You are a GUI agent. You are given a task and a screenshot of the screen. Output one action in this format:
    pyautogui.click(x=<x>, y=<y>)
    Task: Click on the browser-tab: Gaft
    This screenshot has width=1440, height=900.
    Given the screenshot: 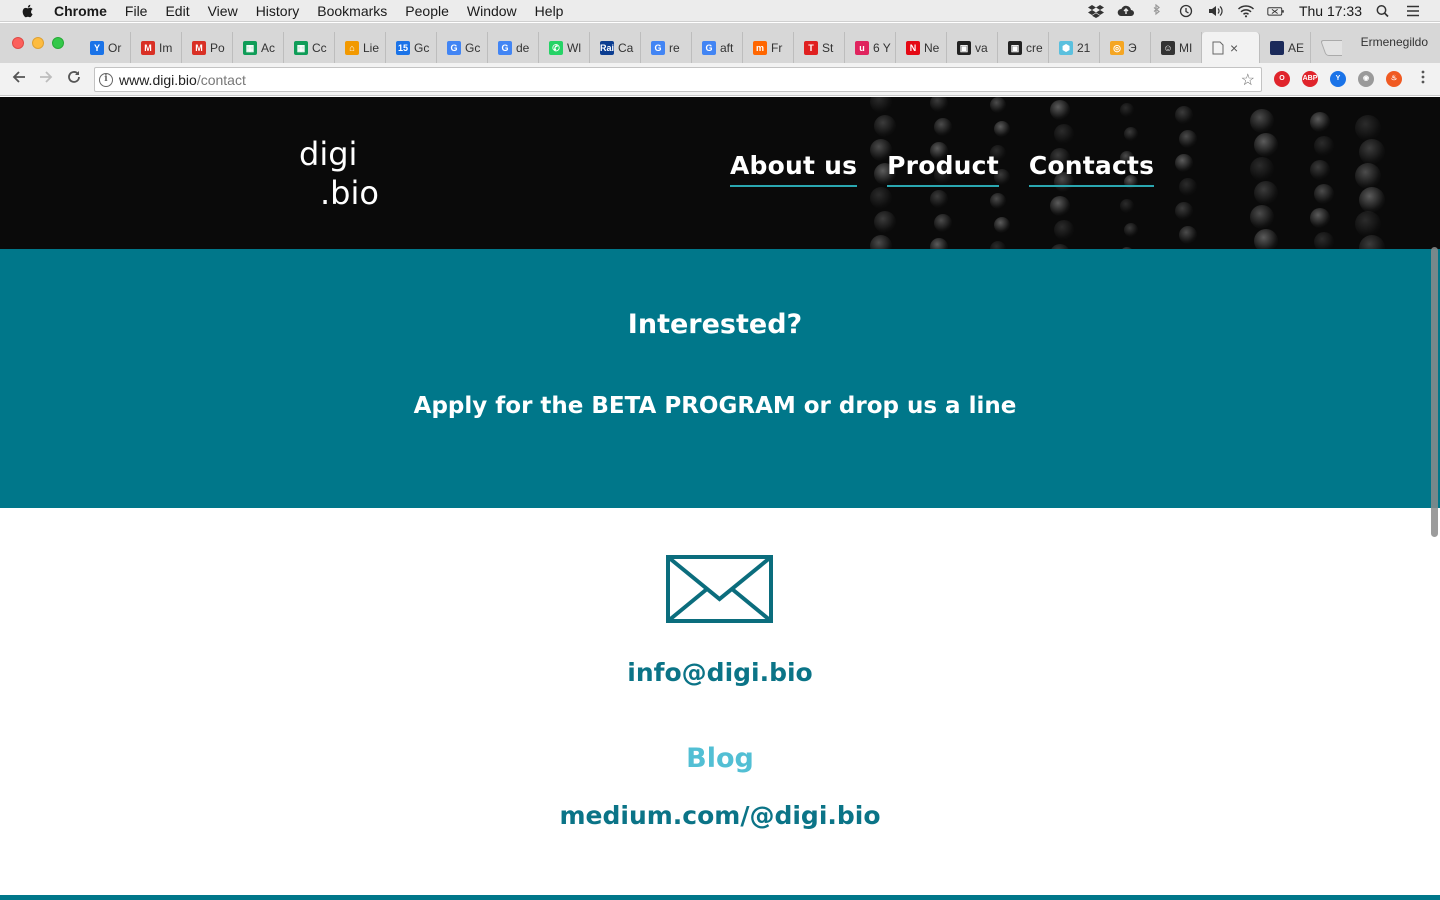 What is the action you would take?
    pyautogui.click(x=717, y=47)
    